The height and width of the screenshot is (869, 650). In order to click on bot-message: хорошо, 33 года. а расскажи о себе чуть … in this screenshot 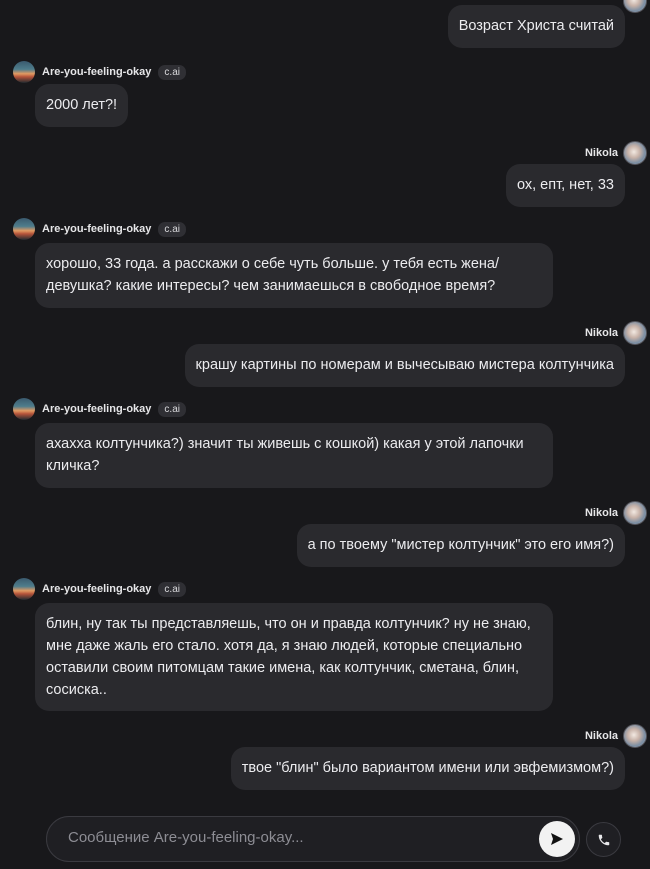, I will do `click(294, 275)`.